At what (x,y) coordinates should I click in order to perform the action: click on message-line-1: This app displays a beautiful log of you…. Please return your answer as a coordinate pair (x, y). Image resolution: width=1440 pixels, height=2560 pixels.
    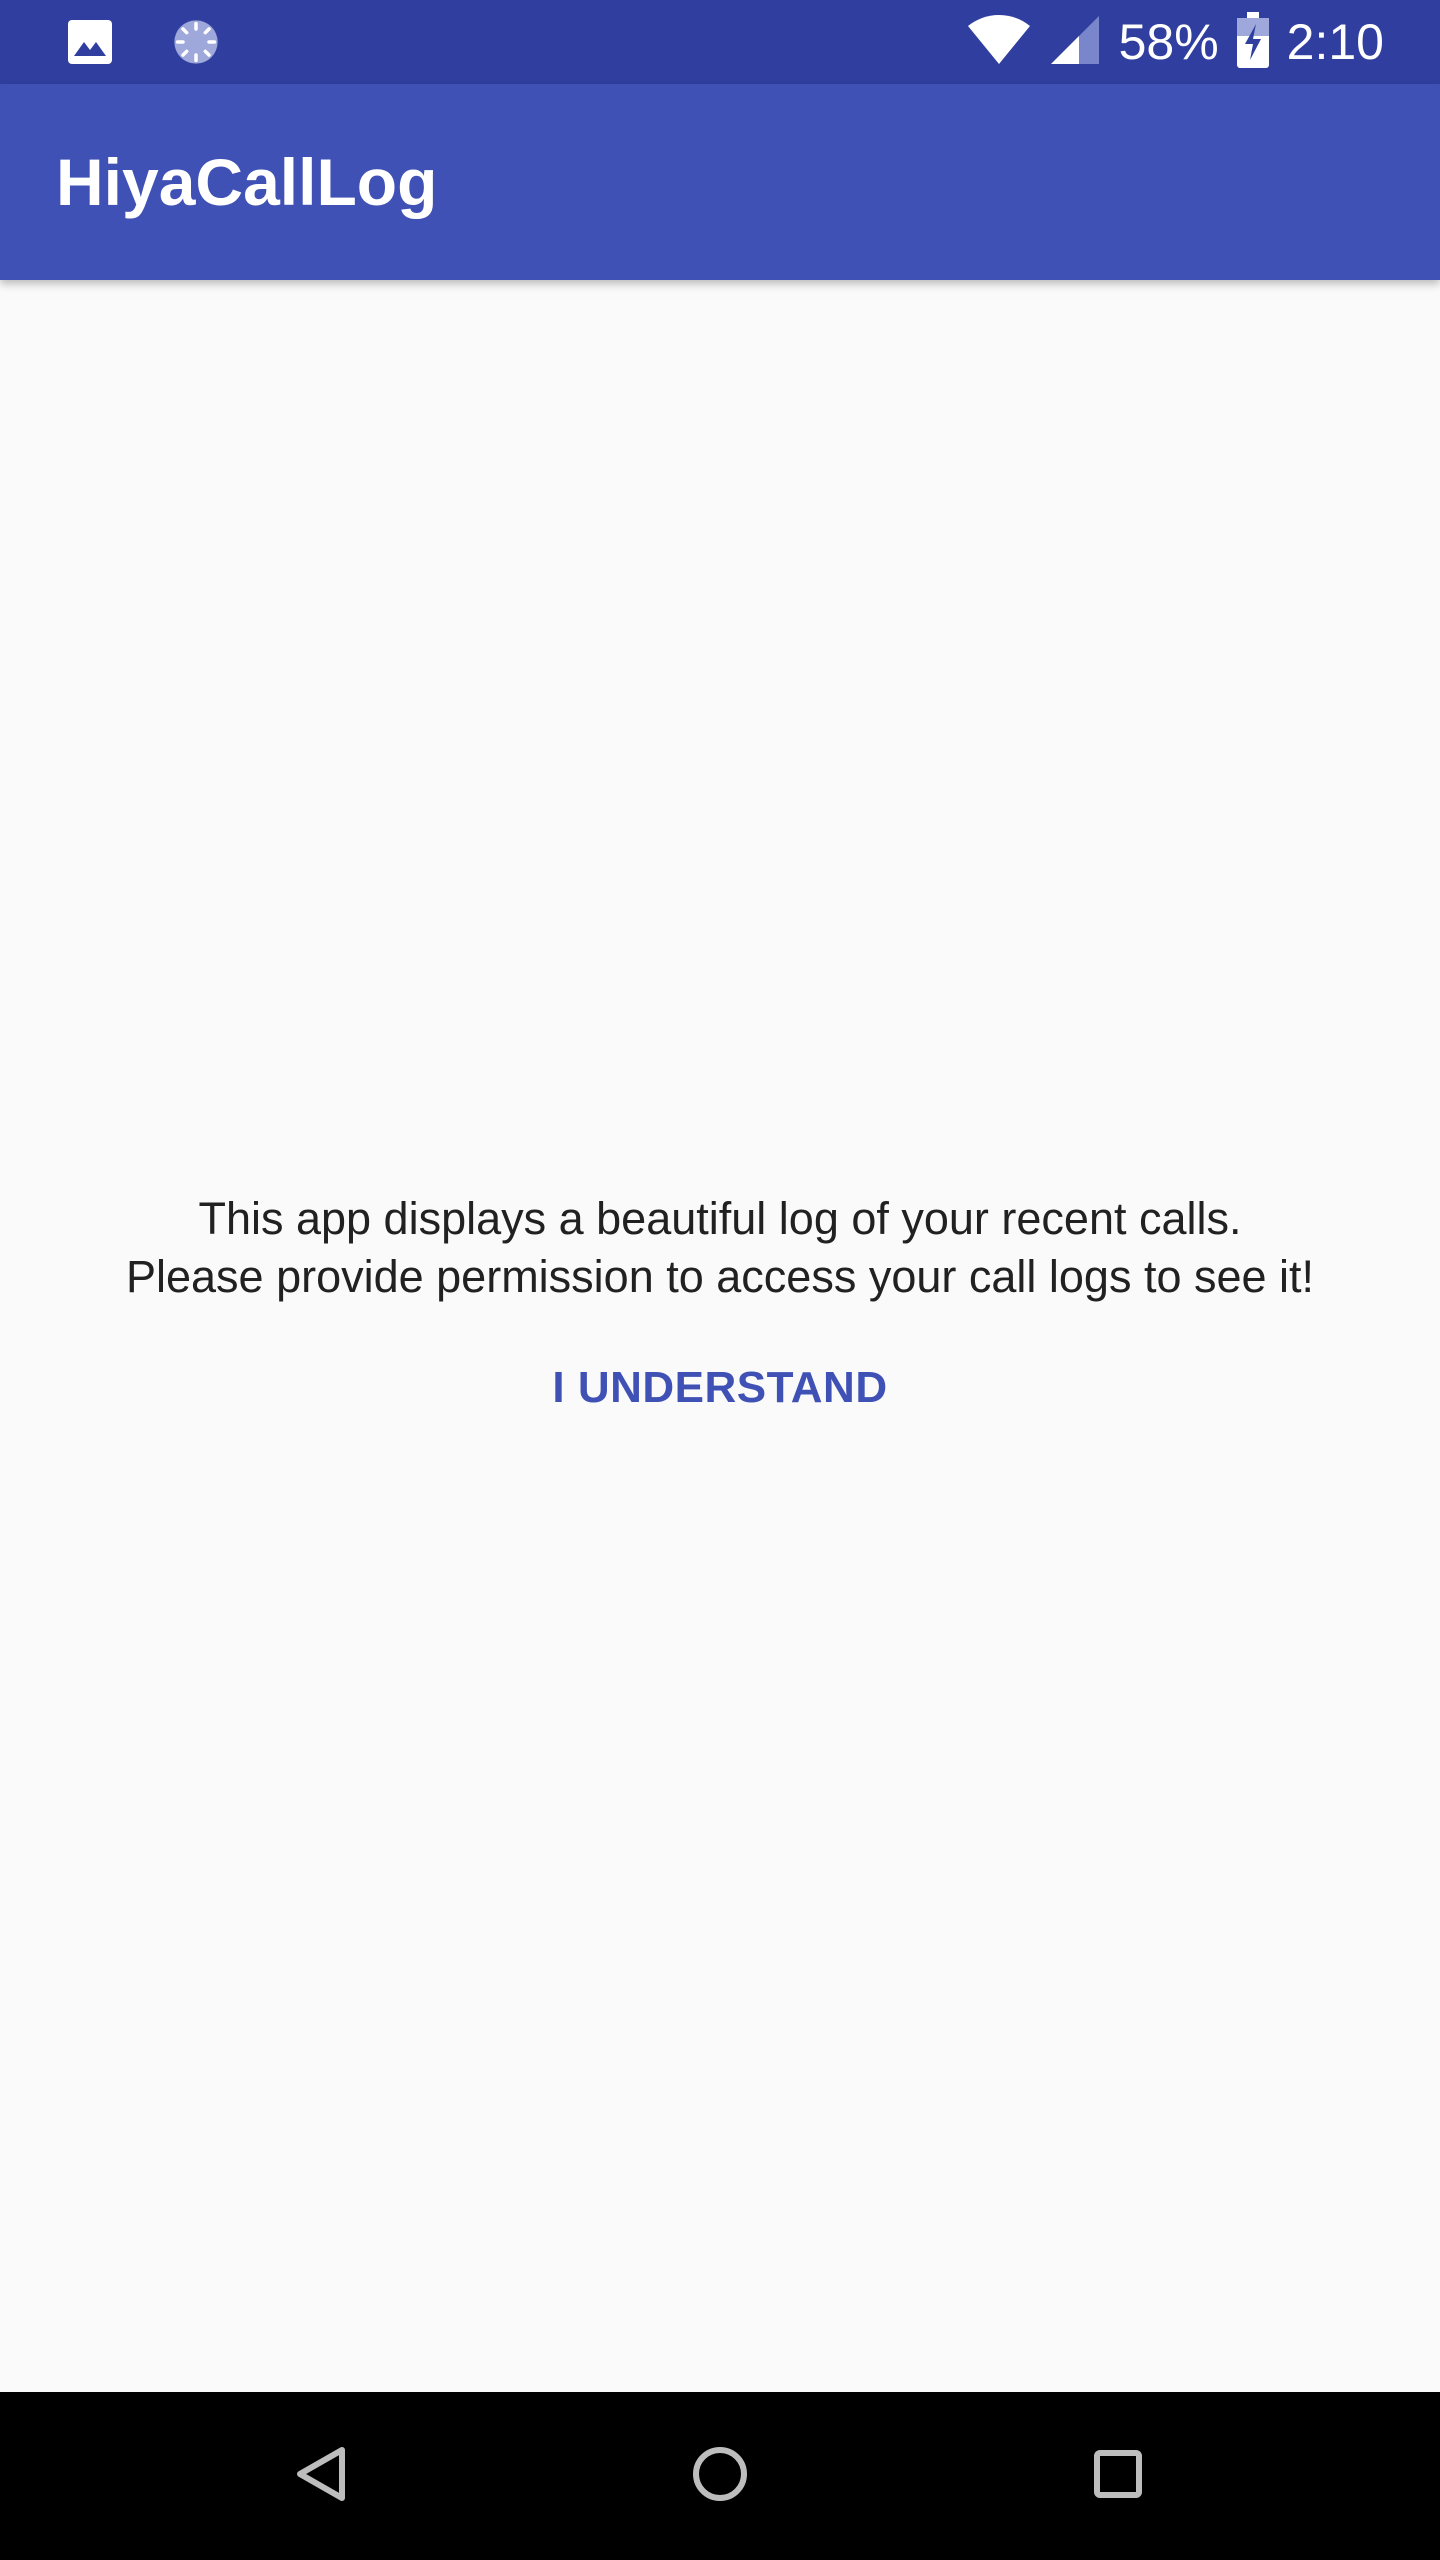
    Looking at the image, I should click on (720, 1218).